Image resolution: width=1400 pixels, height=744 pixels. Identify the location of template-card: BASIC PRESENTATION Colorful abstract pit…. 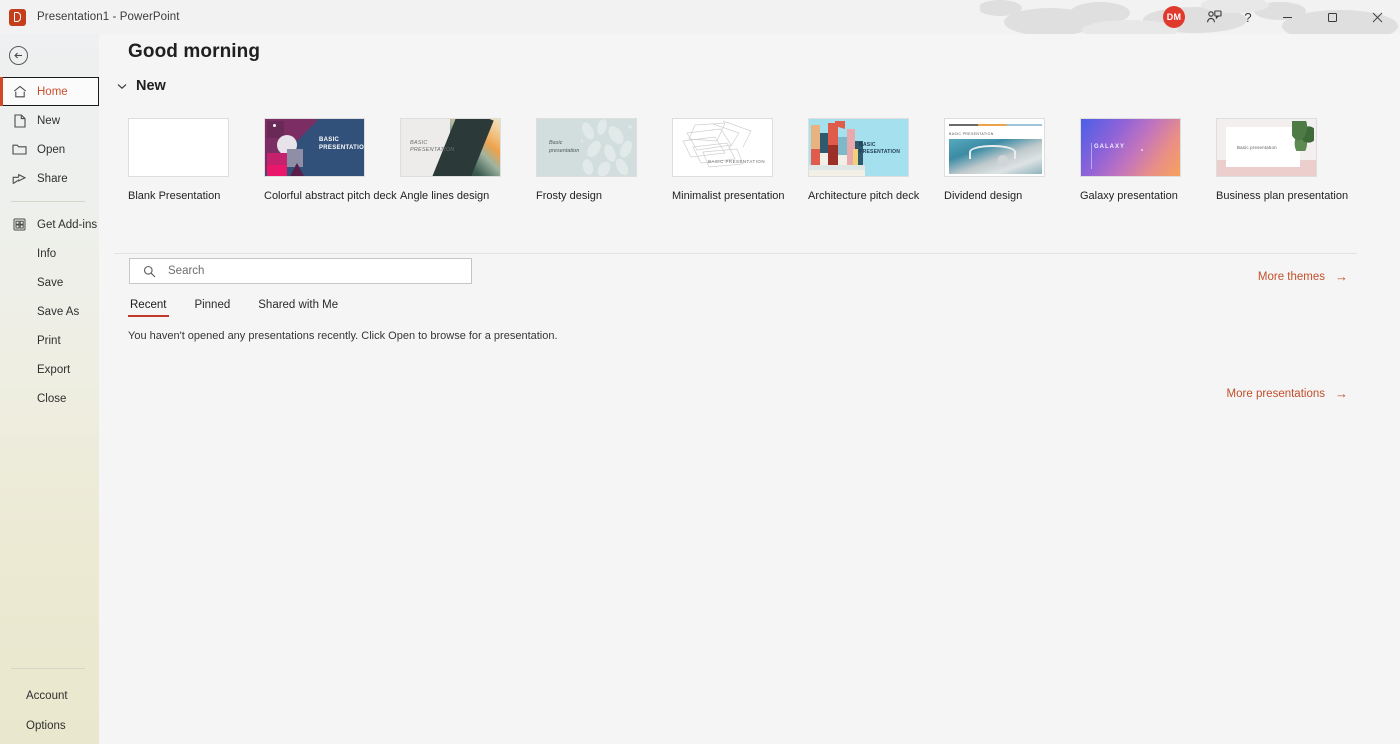
(332, 160).